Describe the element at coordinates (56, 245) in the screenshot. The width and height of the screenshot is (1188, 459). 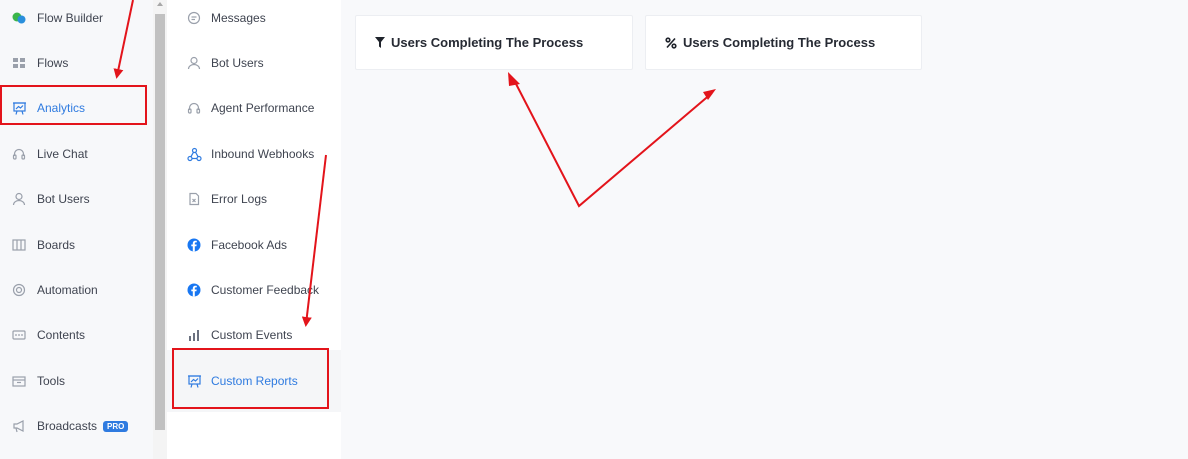
I see `sidebar-item-label: Boards` at that location.